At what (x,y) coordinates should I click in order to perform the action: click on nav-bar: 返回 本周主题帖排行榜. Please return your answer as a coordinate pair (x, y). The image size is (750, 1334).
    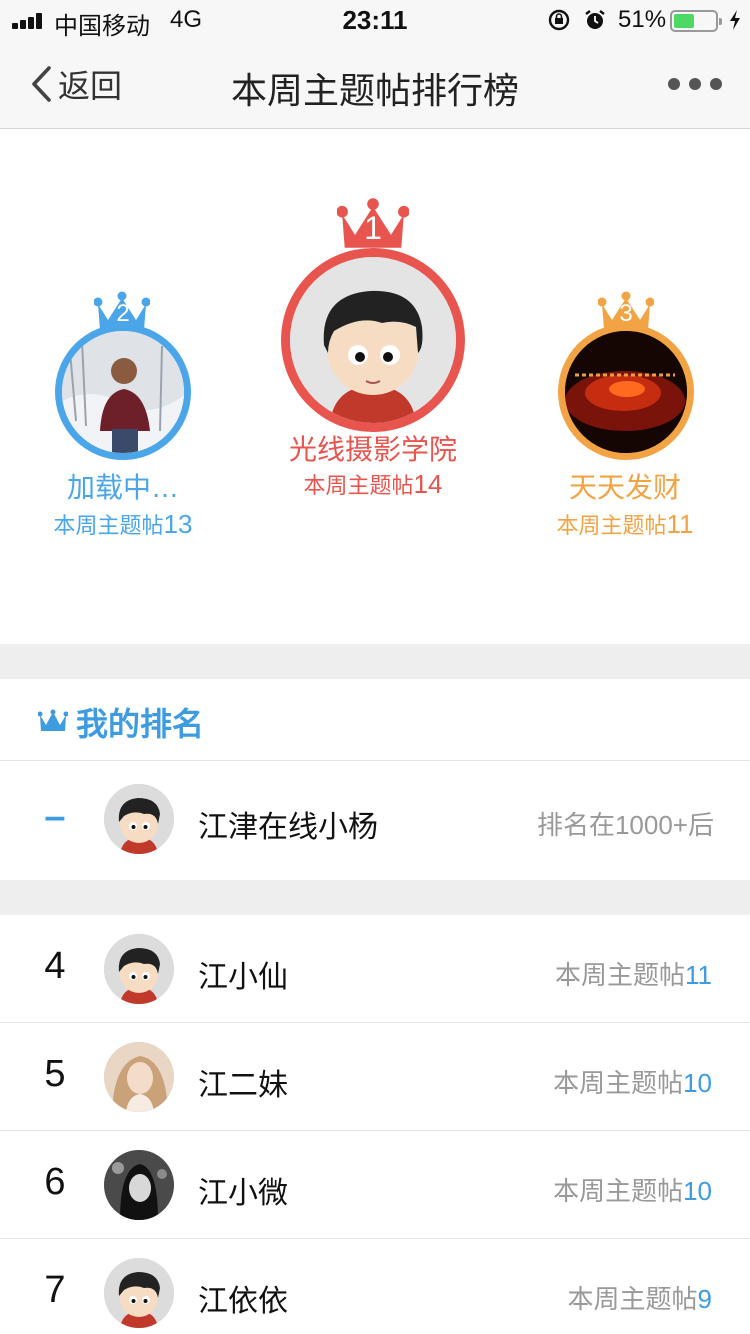
    Looking at the image, I should click on (375, 84).